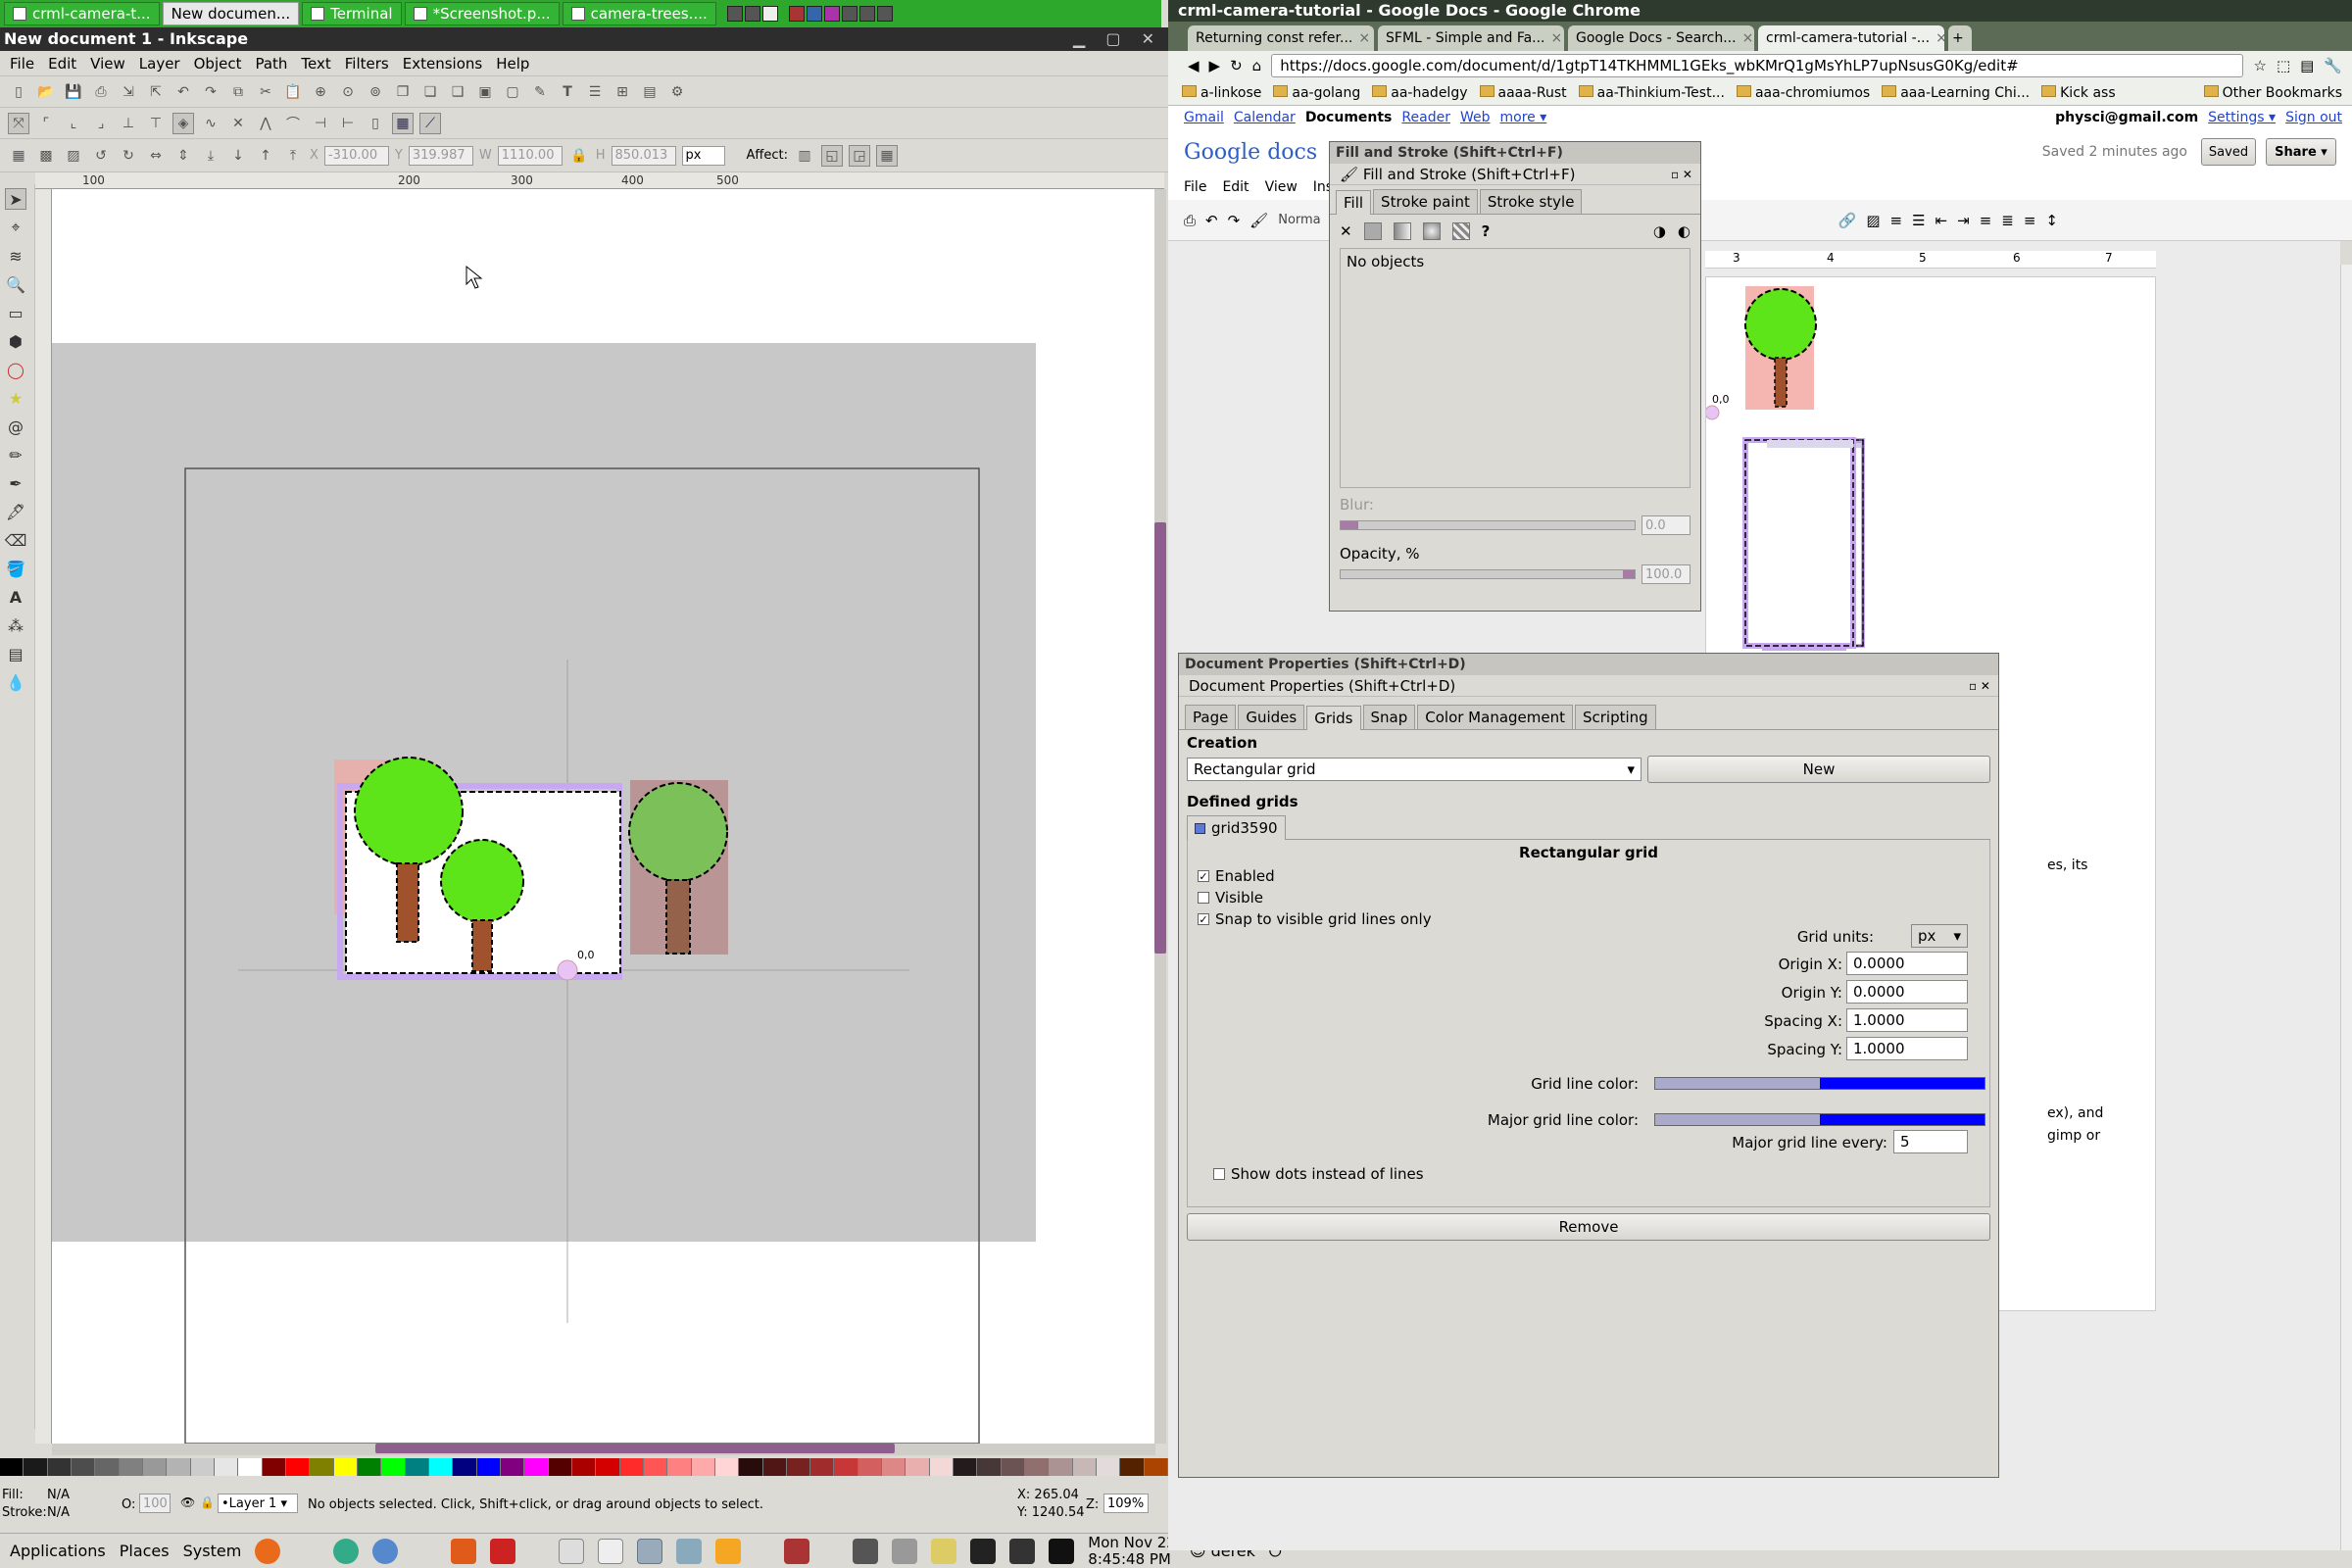  Describe the element at coordinates (512, 64) in the screenshot. I see `menu-help: Help` at that location.